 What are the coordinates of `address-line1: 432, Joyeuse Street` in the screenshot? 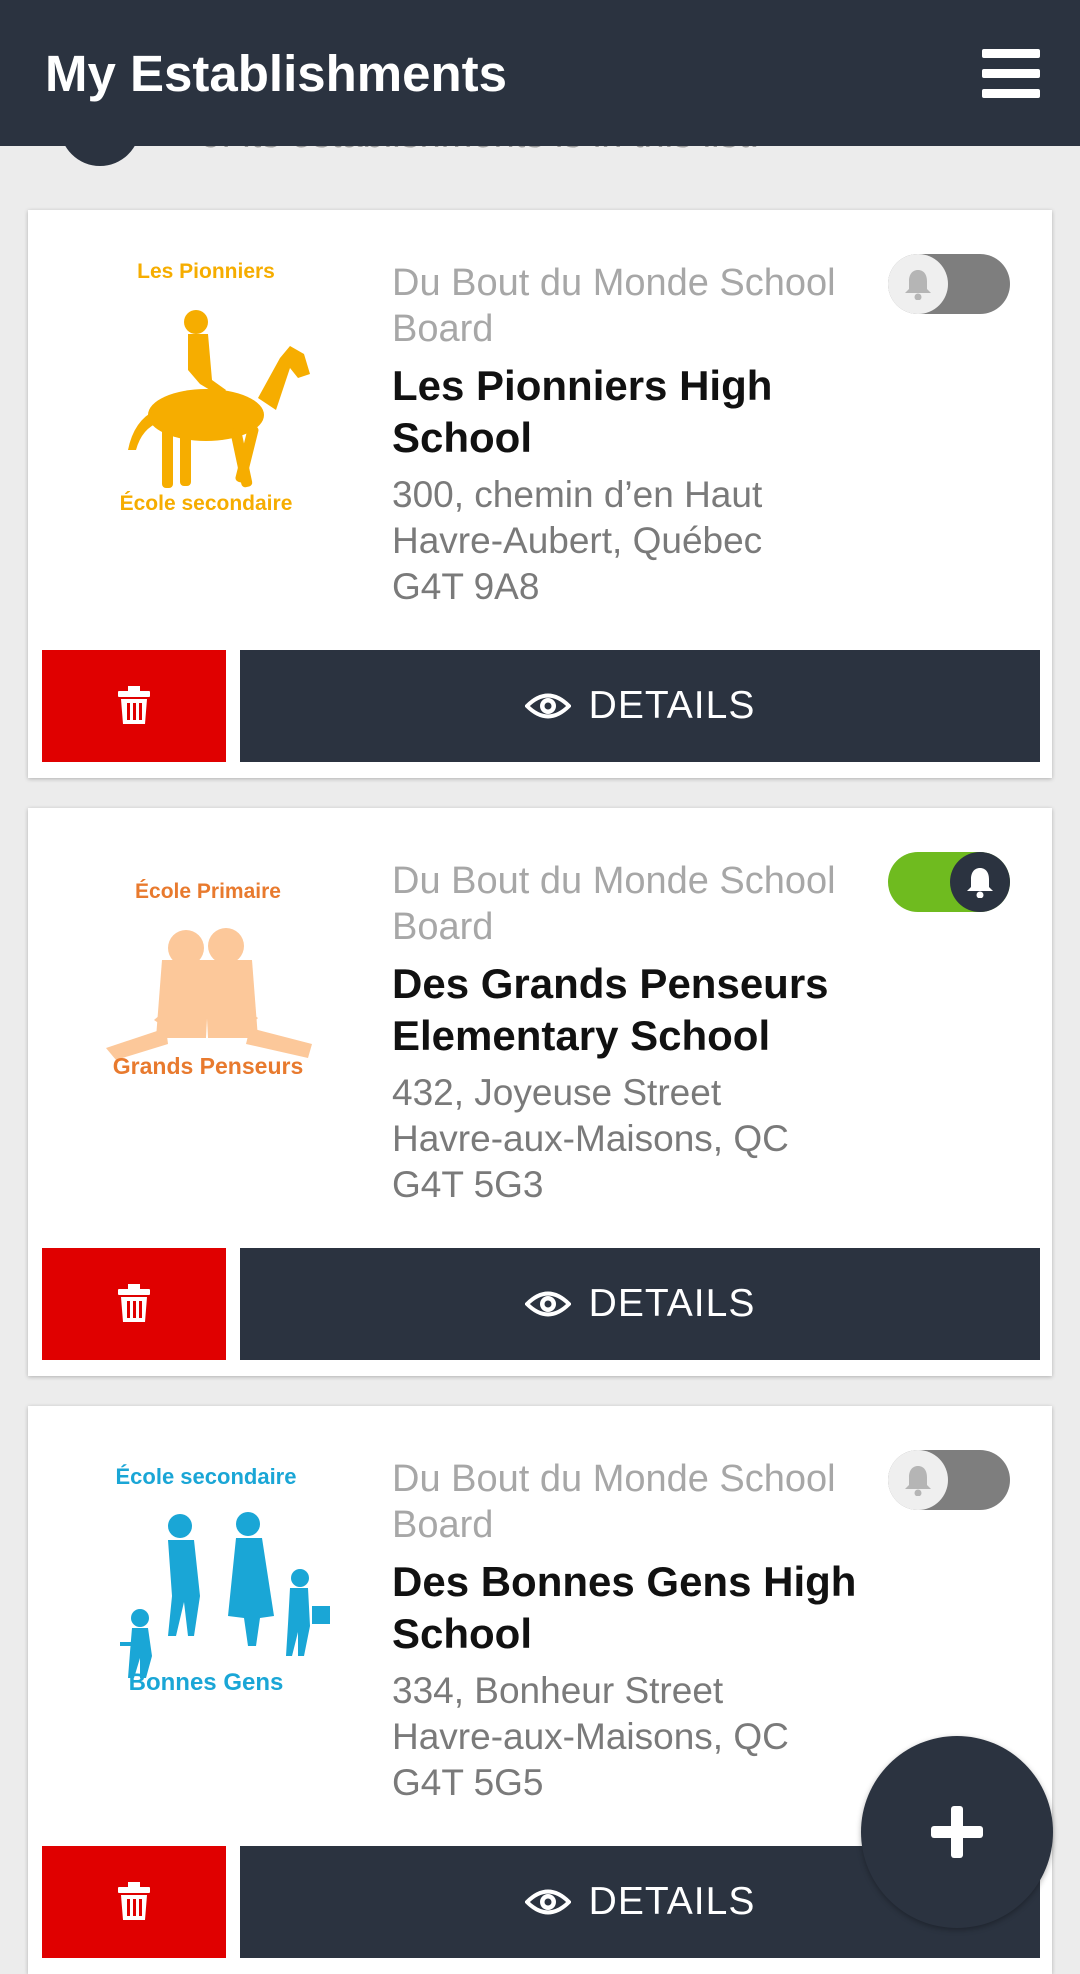 It's located at (557, 1092).